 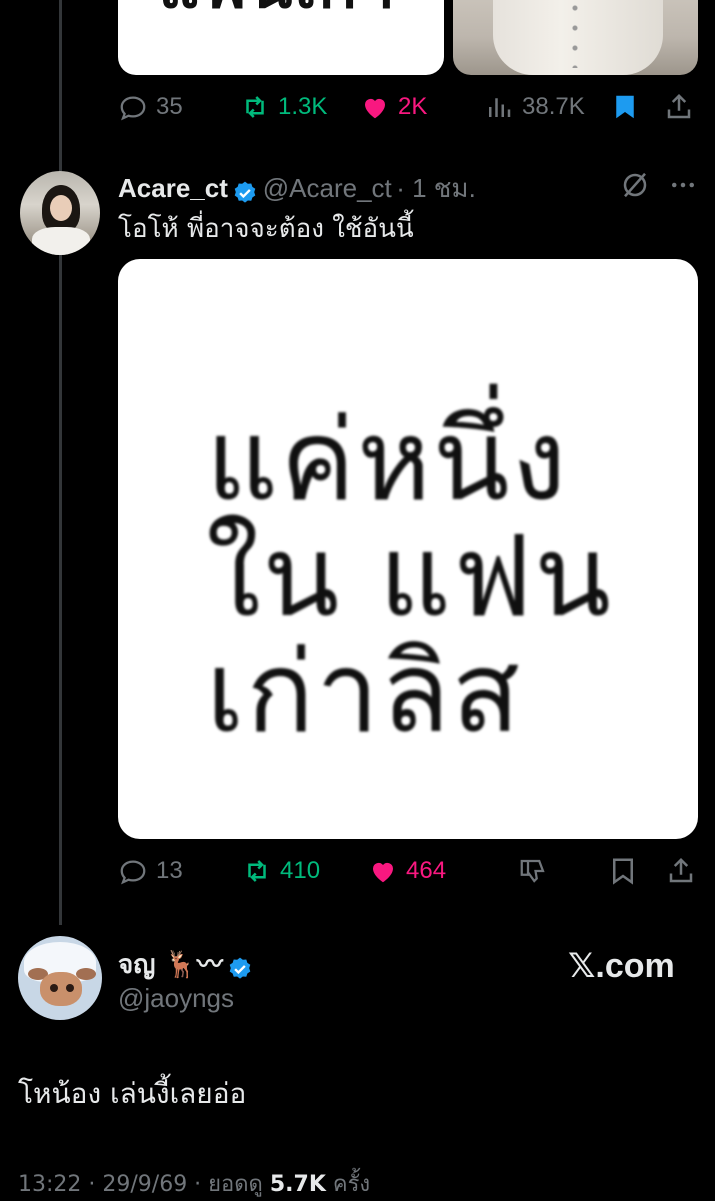 I want to click on image-text-line: เก่าลิส, so click(x=364, y=693).